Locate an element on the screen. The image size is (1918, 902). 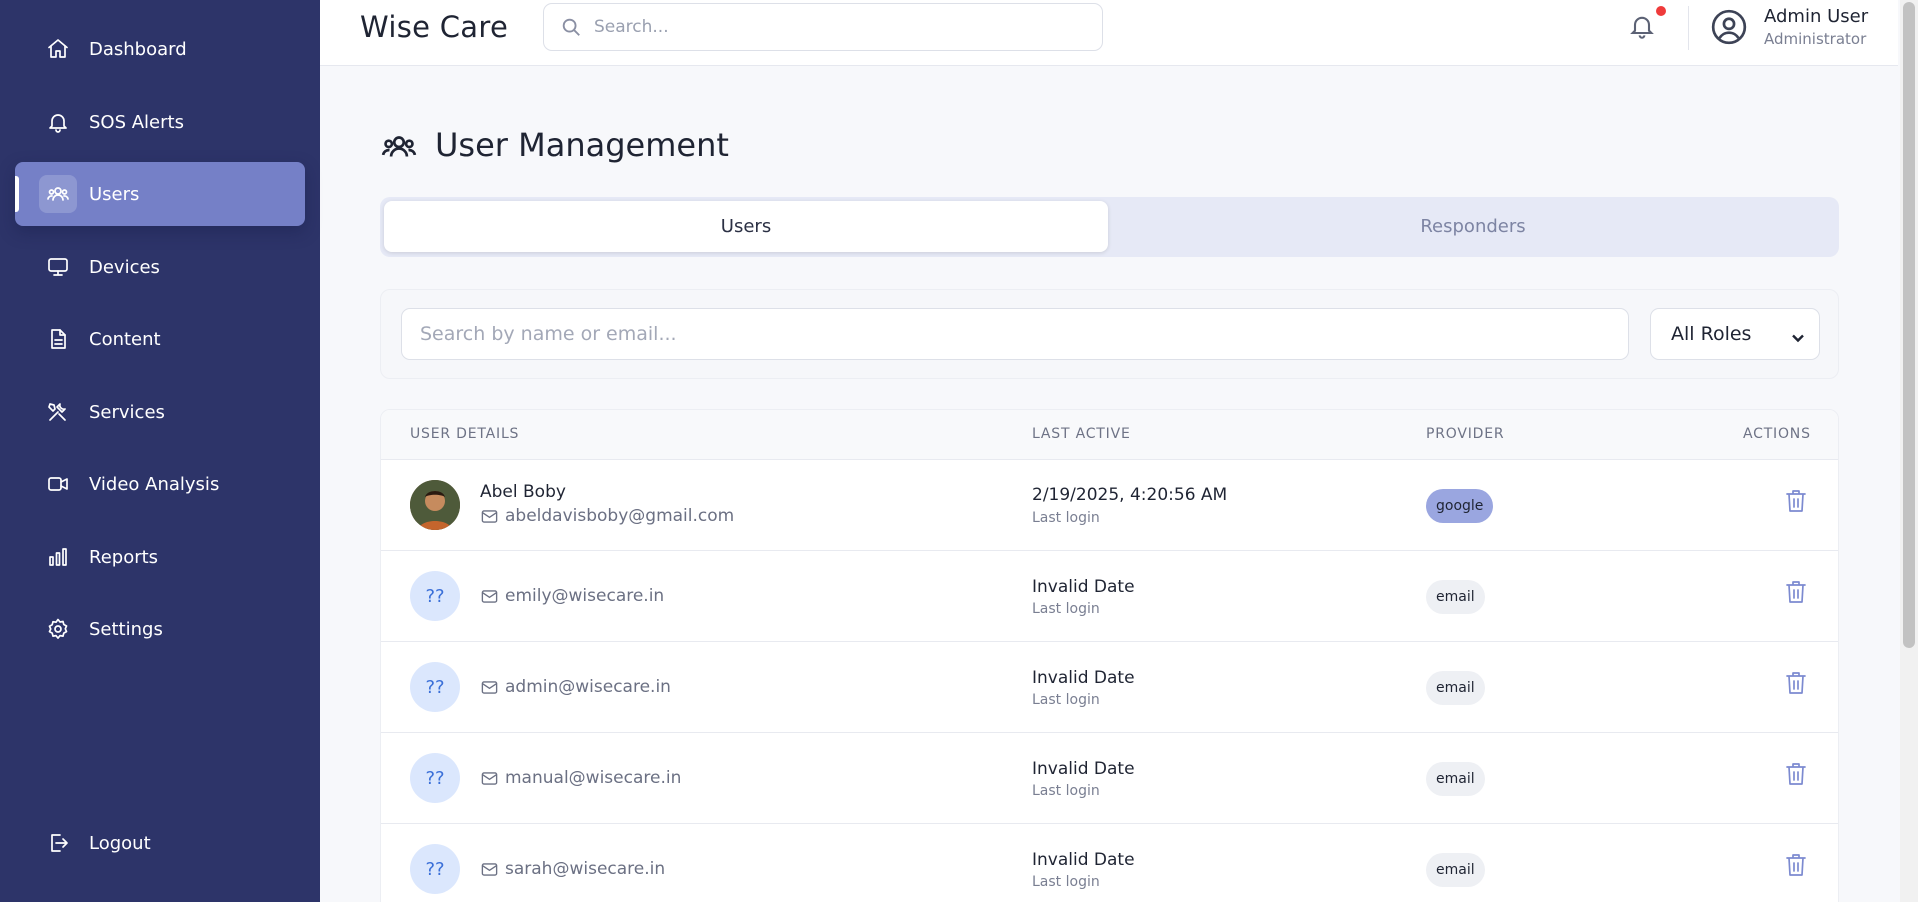
tab-bar: Users Responders is located at coordinates (1109, 227).